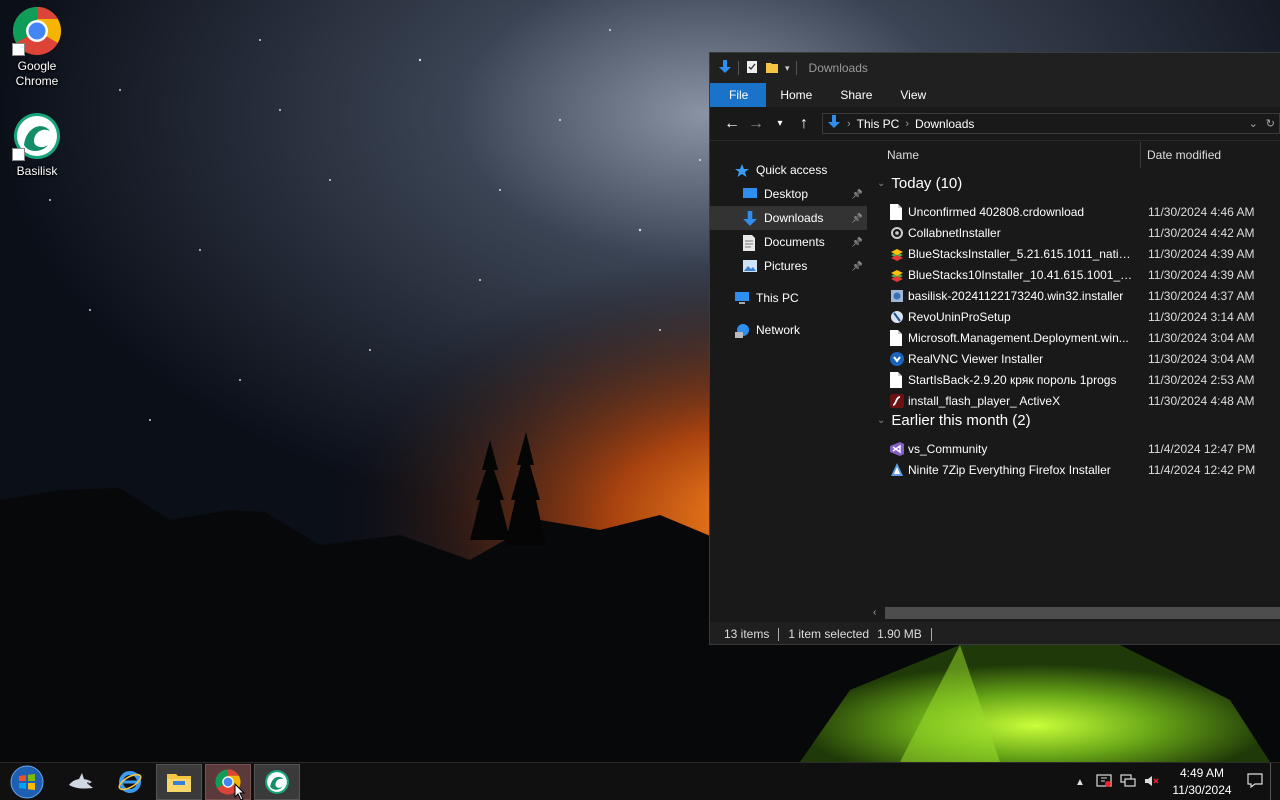  What do you see at coordinates (961, 420) in the screenshot?
I see `group-header-label: Earlier this month (2)` at bounding box center [961, 420].